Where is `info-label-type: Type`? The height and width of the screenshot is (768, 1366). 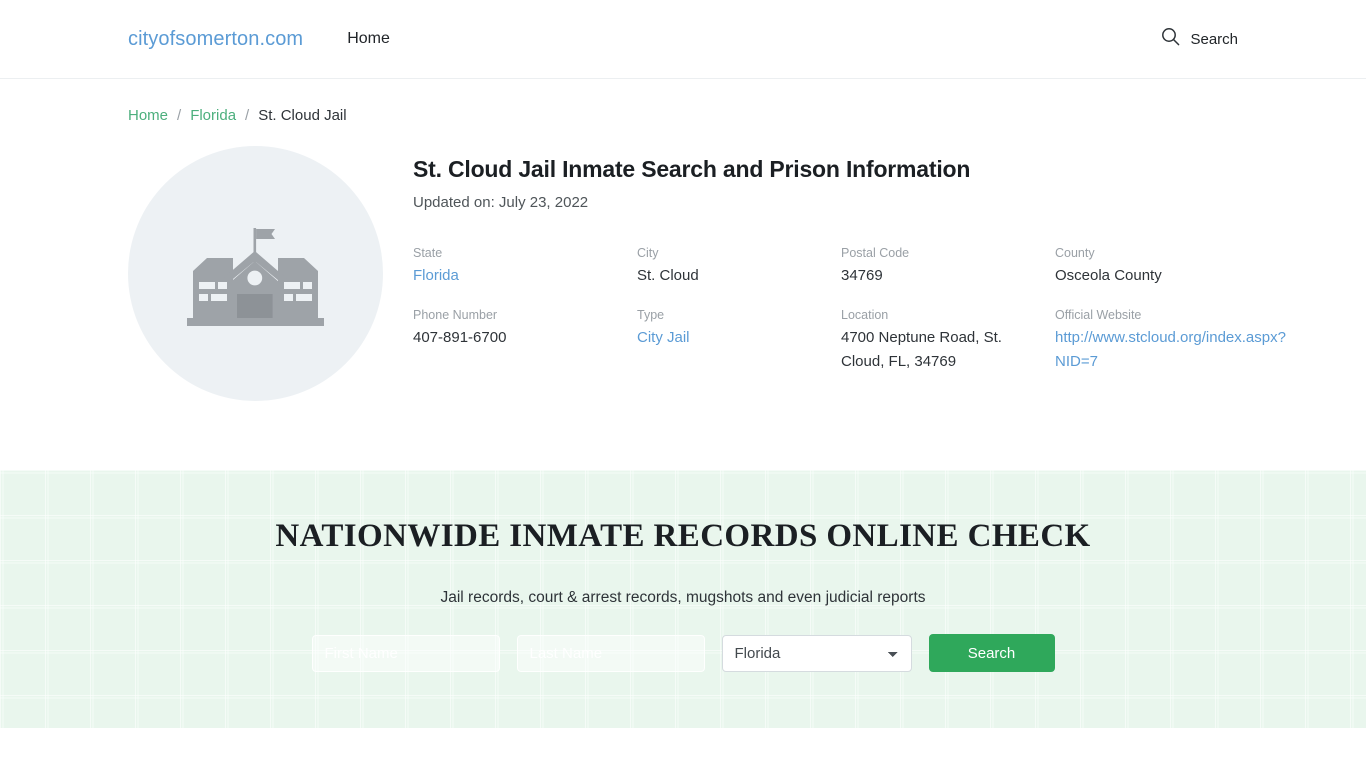
info-label-type: Type is located at coordinates (651, 314).